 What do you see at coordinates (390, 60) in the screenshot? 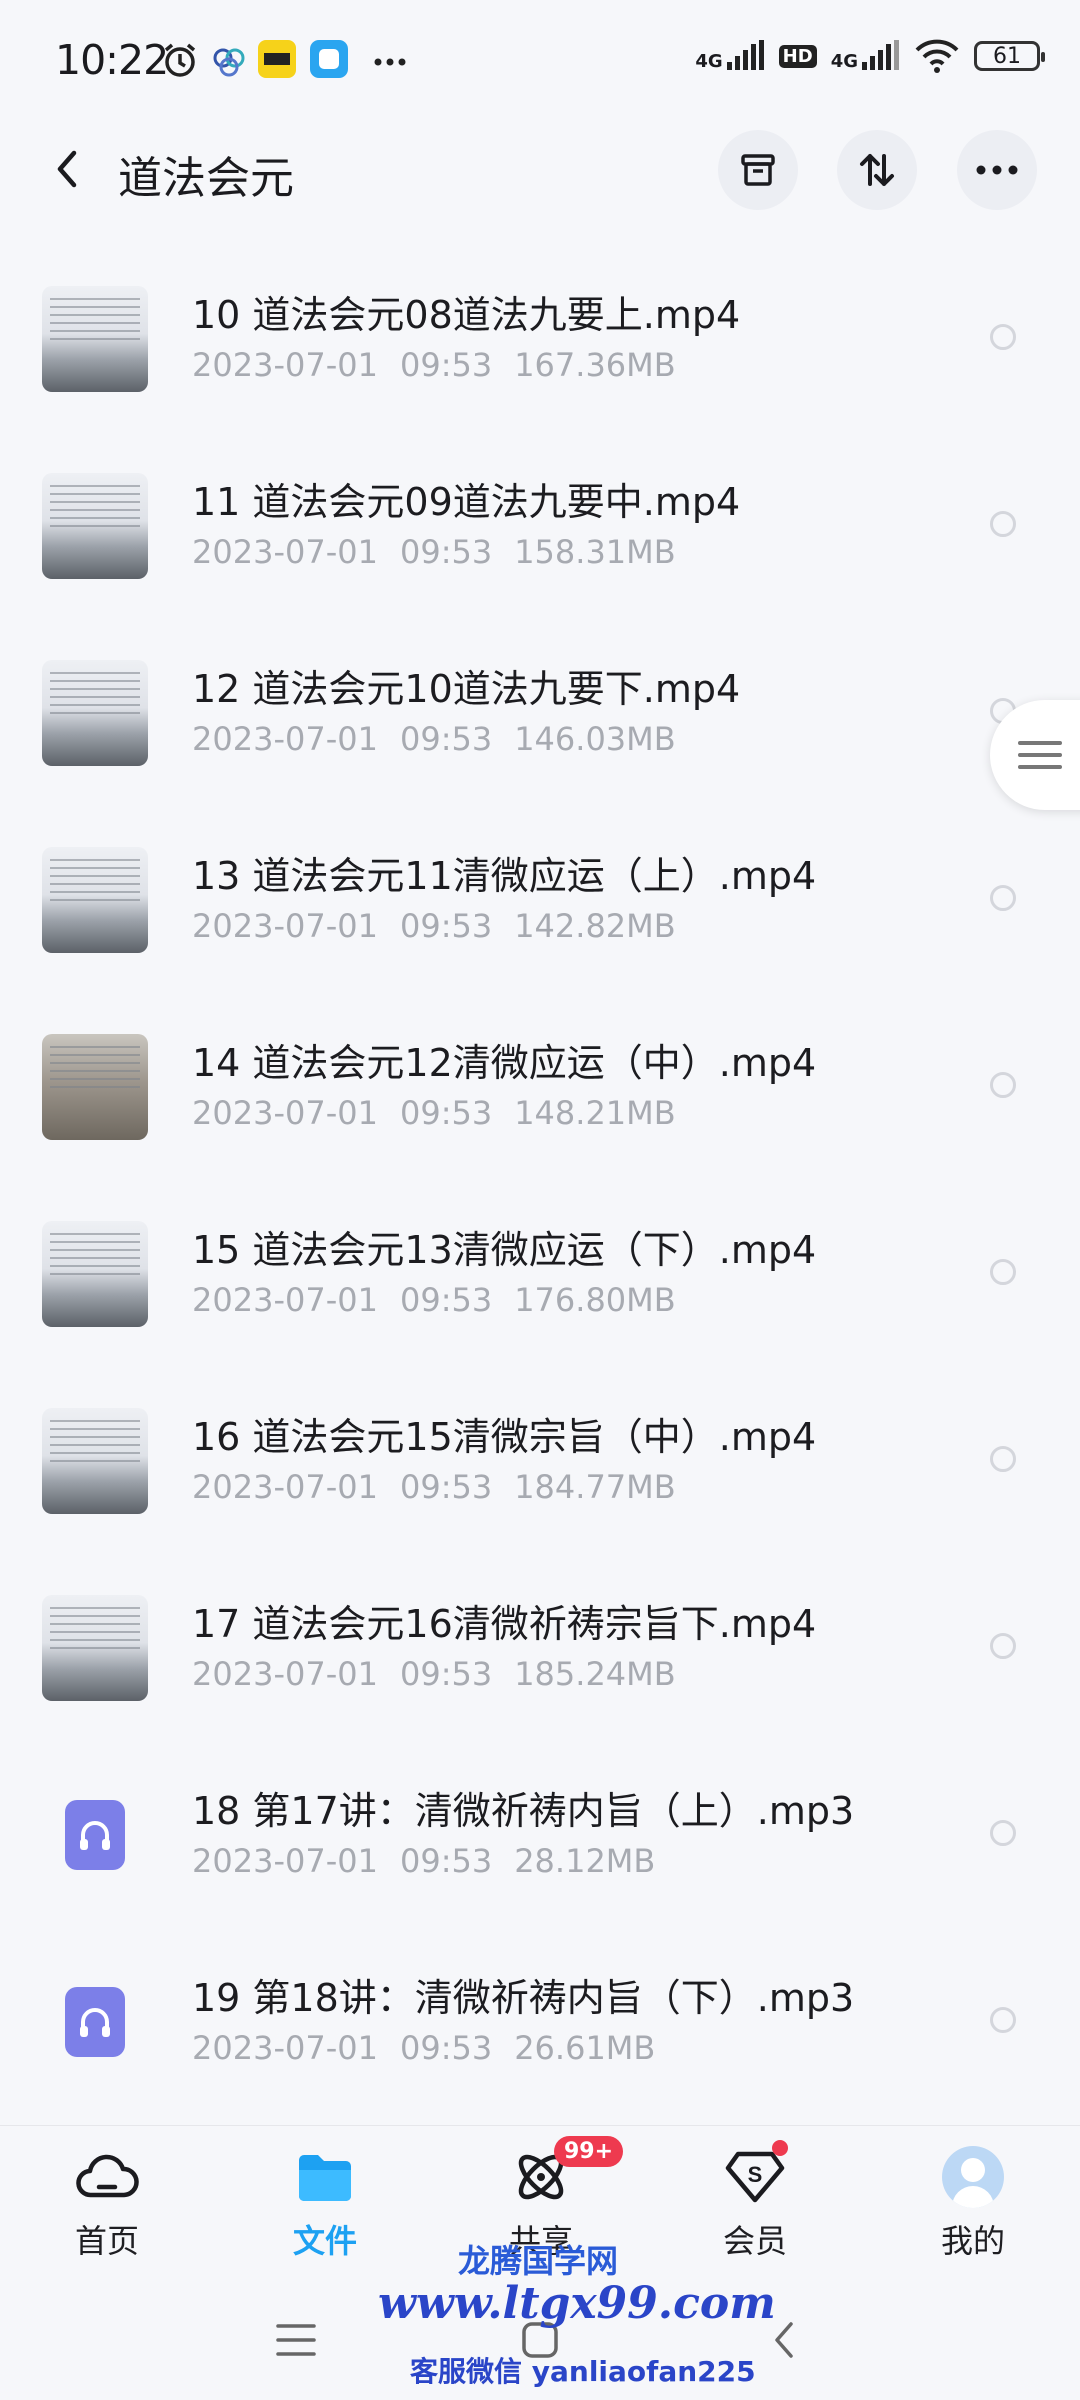
I see `more-notifications-icon` at bounding box center [390, 60].